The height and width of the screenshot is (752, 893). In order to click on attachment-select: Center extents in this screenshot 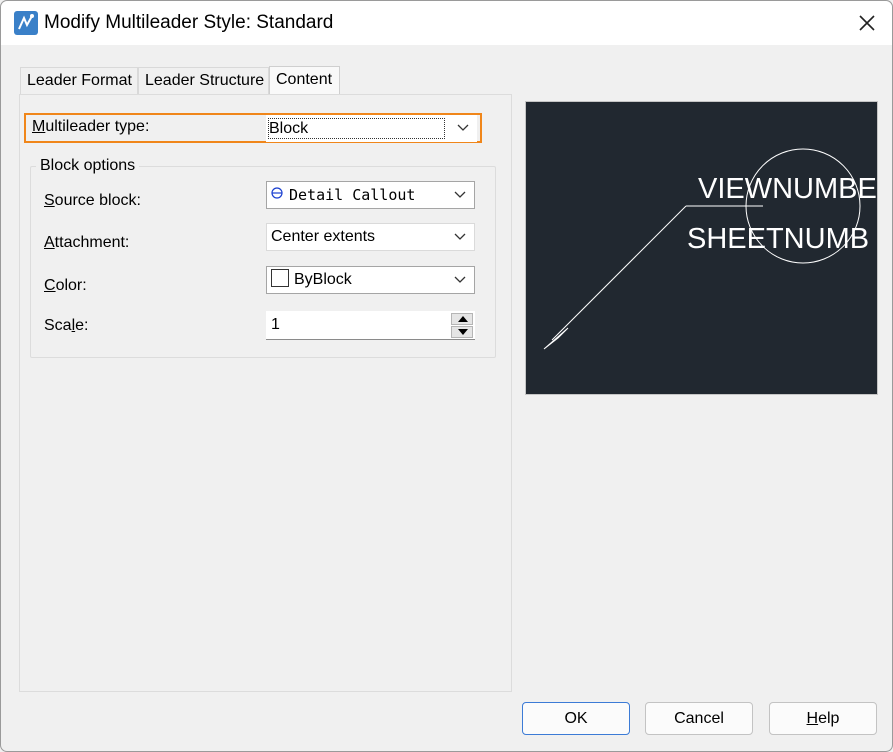, I will do `click(370, 237)`.